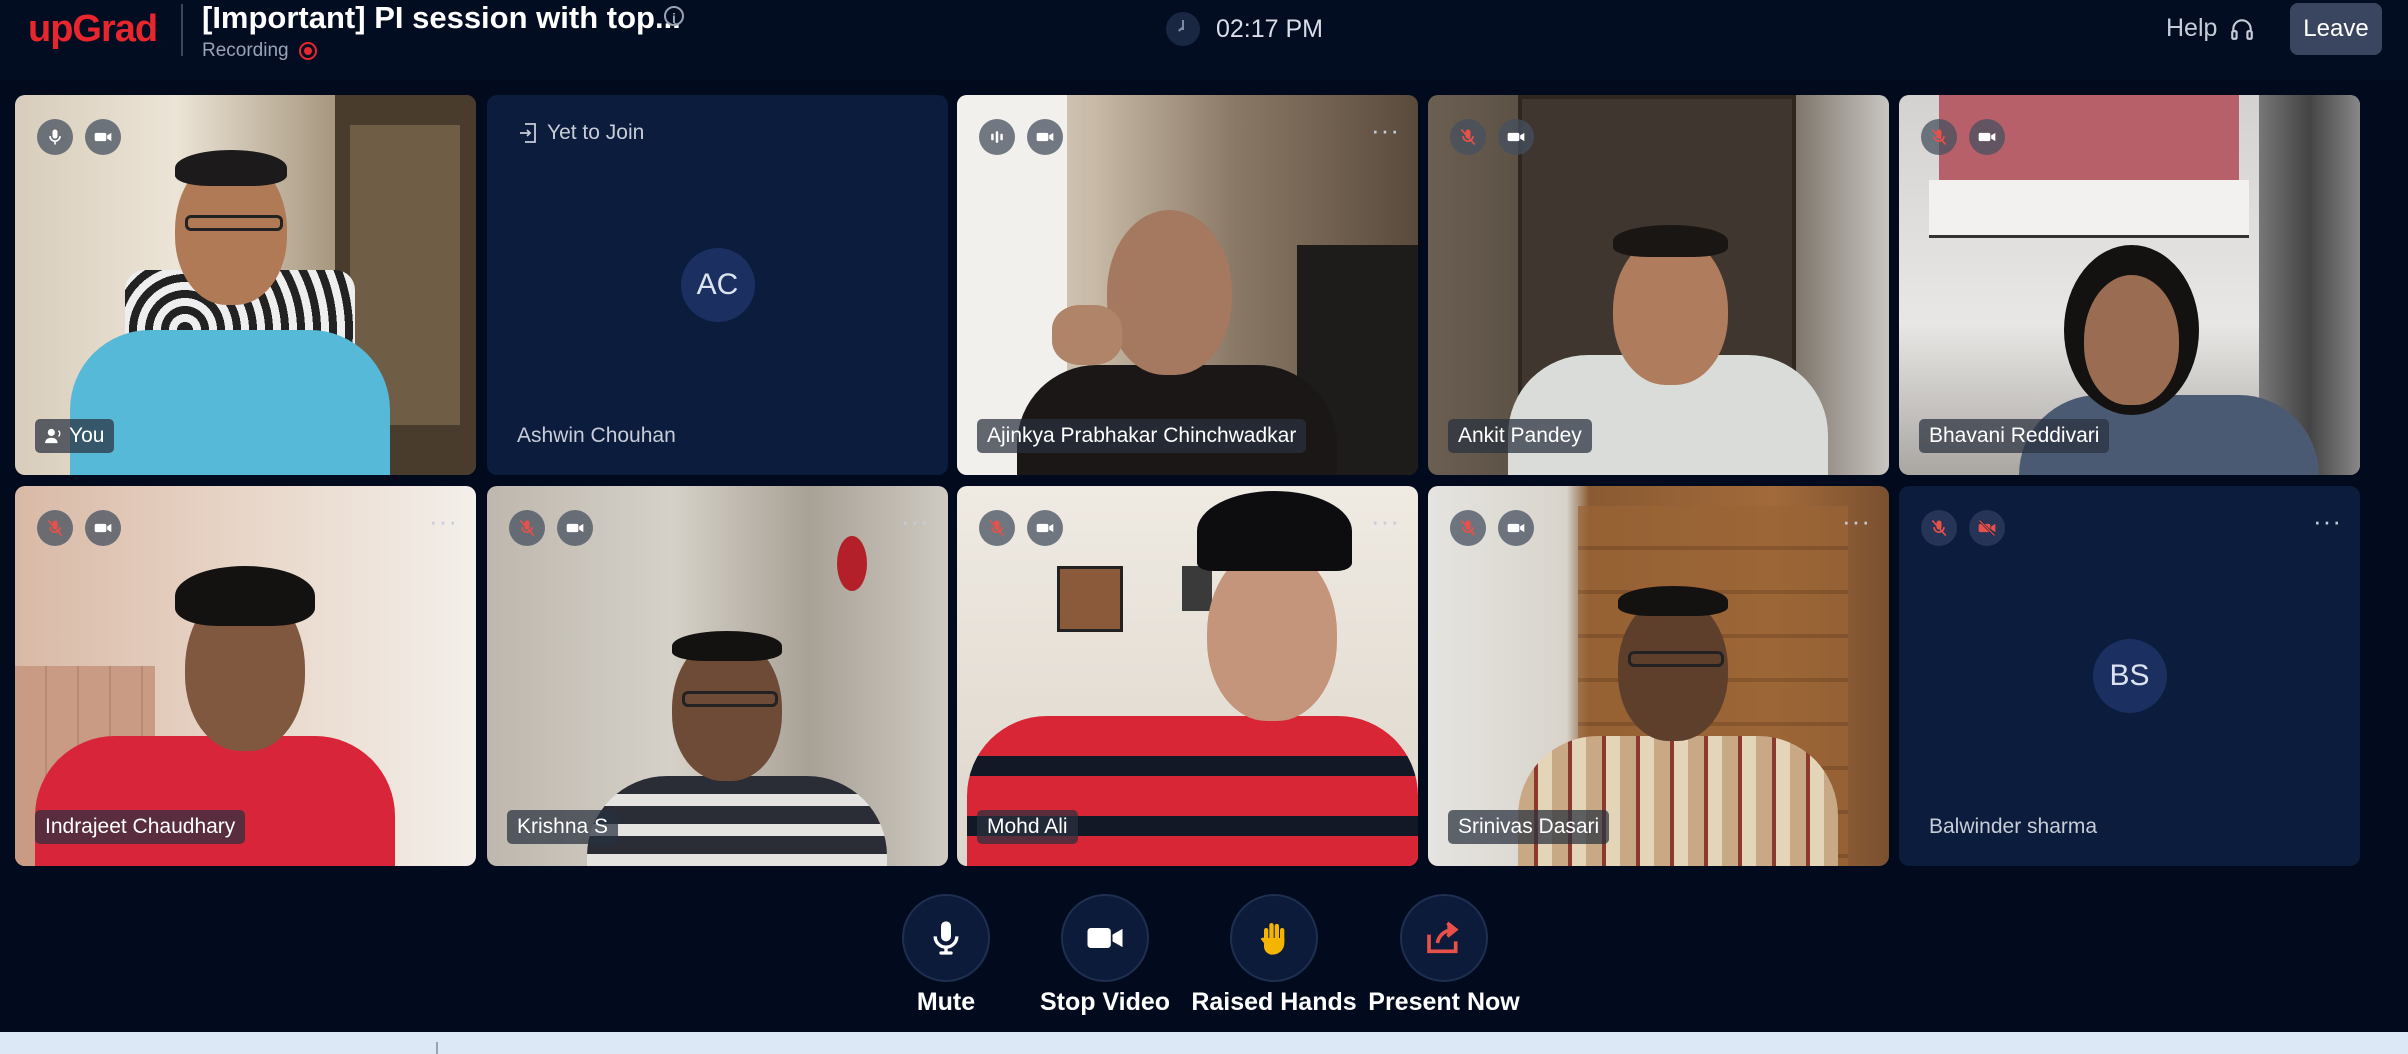 The image size is (2408, 1054). I want to click on participant-tile-mohd-ali: ··· Mohd Ali, so click(1187, 676).